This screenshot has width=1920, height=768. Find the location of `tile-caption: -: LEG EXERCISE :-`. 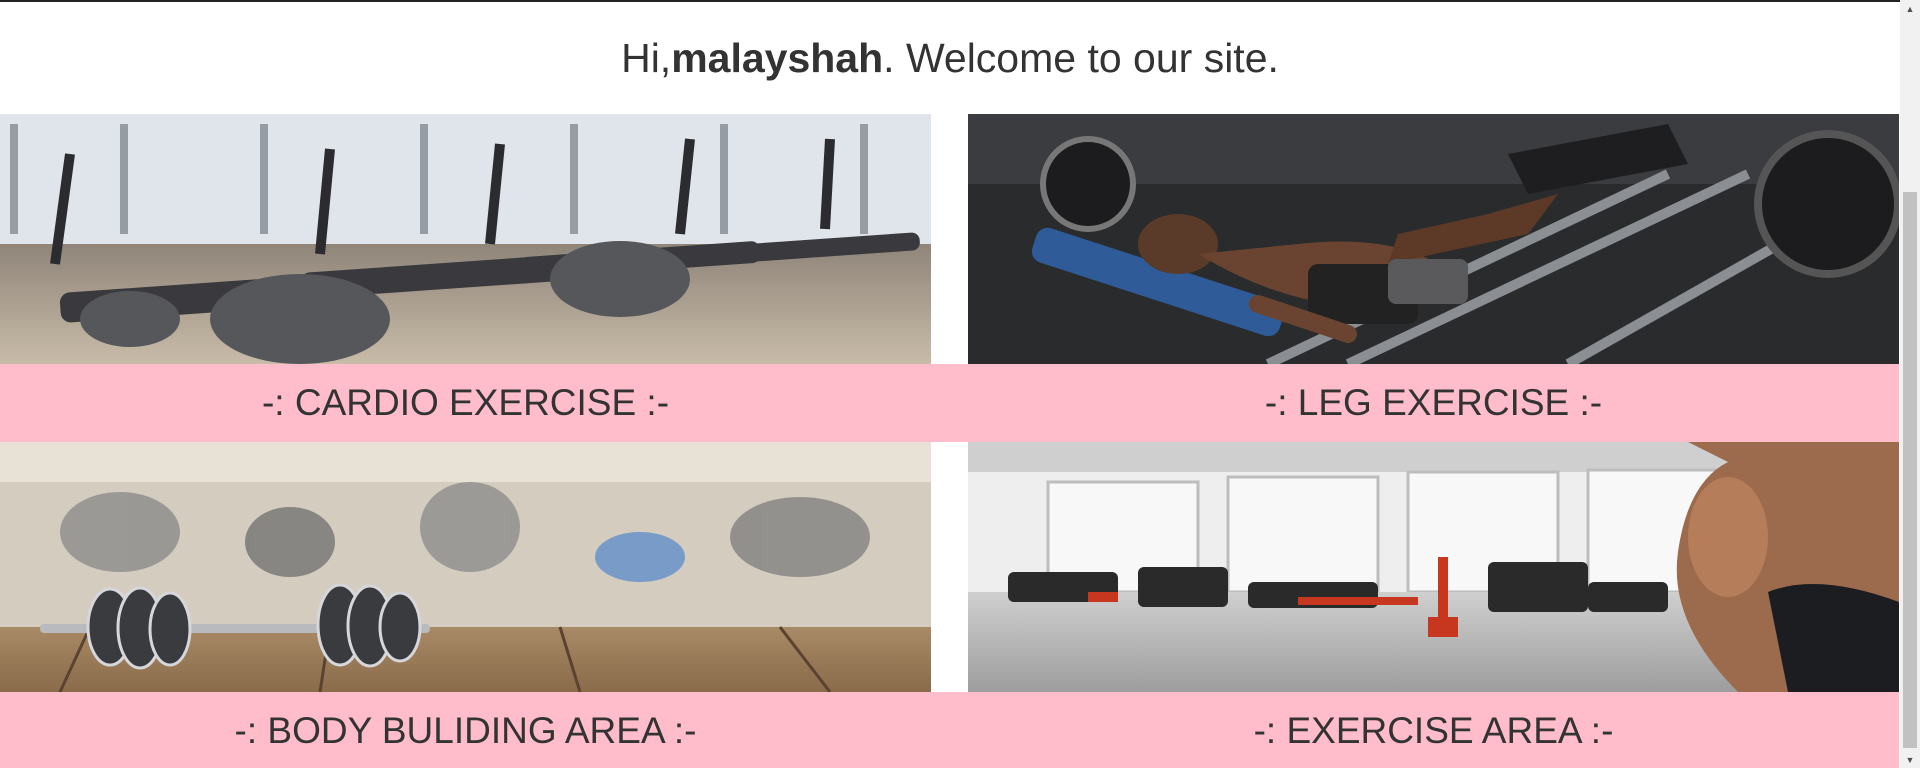

tile-caption: -: LEG EXERCISE :- is located at coordinates (1433, 402).